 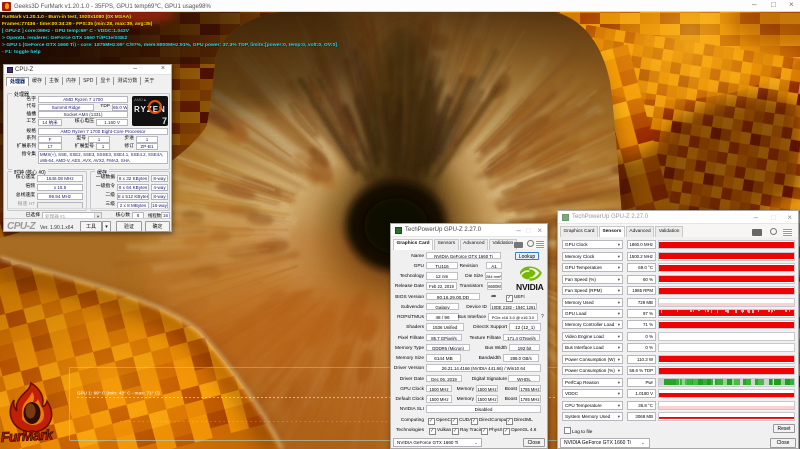 I want to click on svg-text: NVIDIA, so click(x=530, y=287).